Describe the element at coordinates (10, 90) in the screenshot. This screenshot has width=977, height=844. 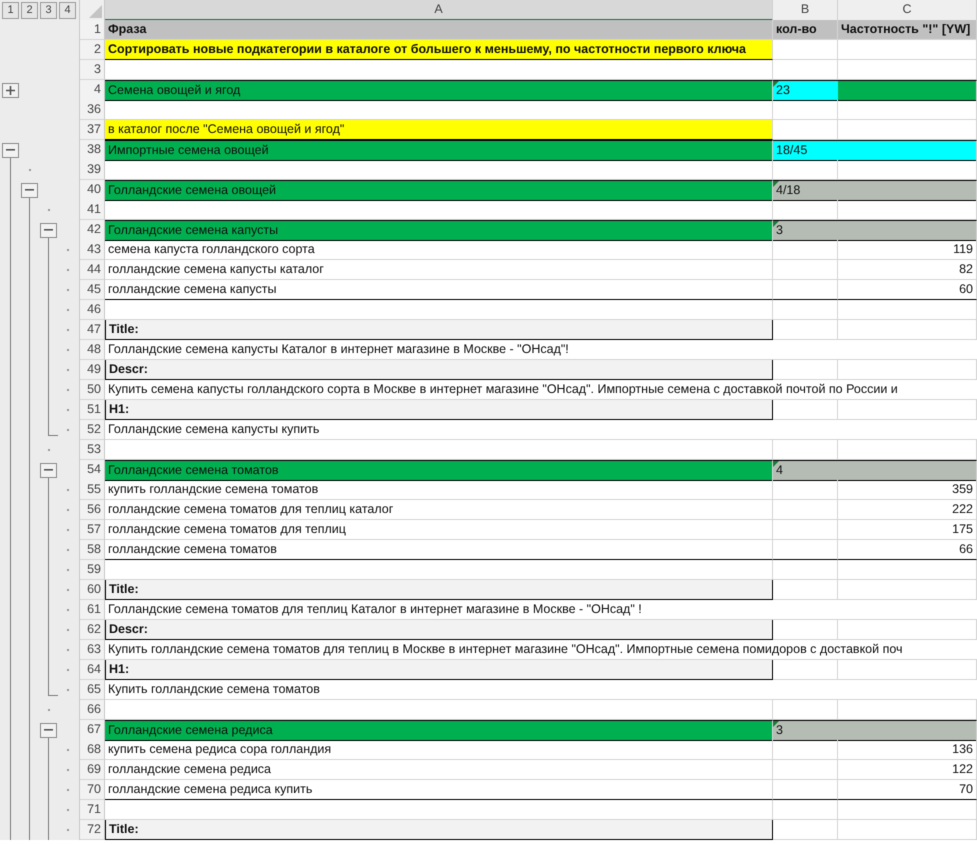
I see `expand-button` at that location.